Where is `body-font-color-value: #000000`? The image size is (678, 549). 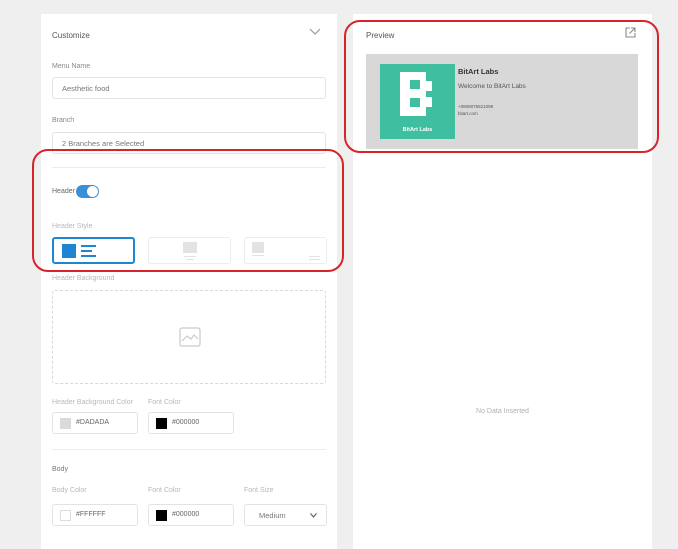
body-font-color-value: #000000 is located at coordinates (186, 514).